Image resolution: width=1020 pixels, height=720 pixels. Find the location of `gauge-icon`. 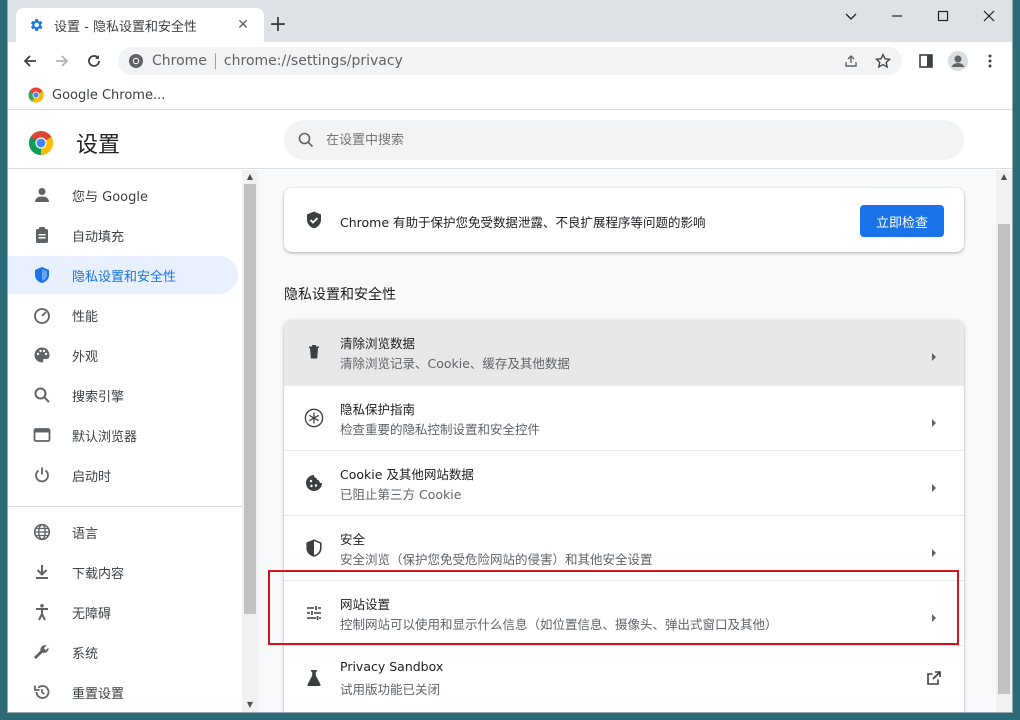

gauge-icon is located at coordinates (42, 315).